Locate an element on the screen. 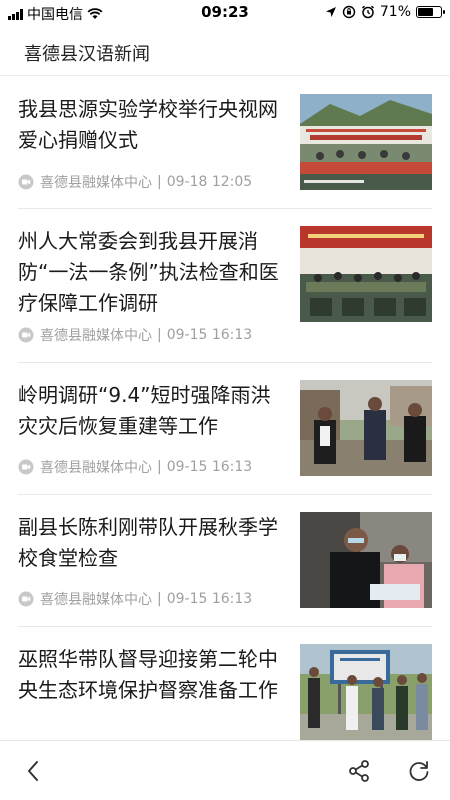 The width and height of the screenshot is (450, 800). location-arrow-icon is located at coordinates (330, 12).